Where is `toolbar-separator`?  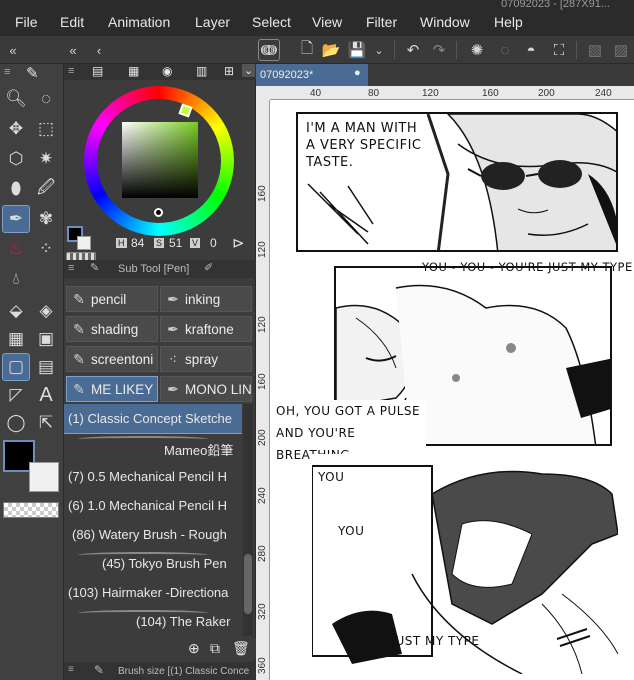
toolbar-separator is located at coordinates (456, 50).